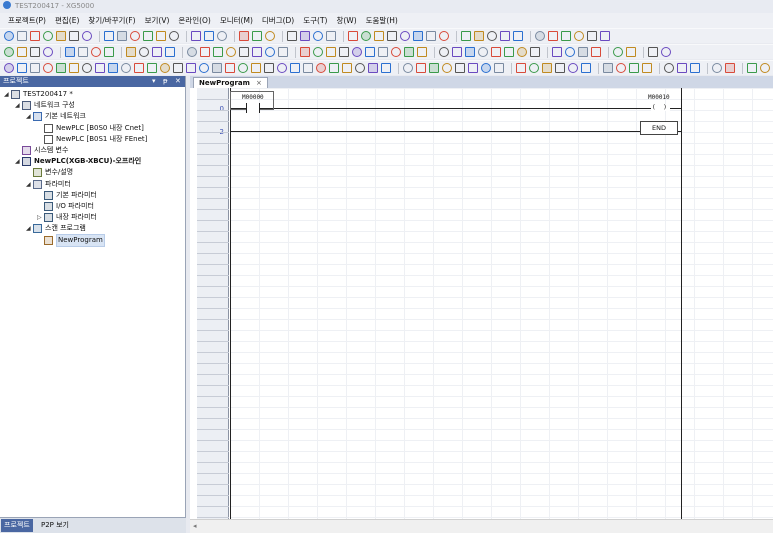  Describe the element at coordinates (382, 20) in the screenshot. I see `menu-item: 도움말(H)` at that location.